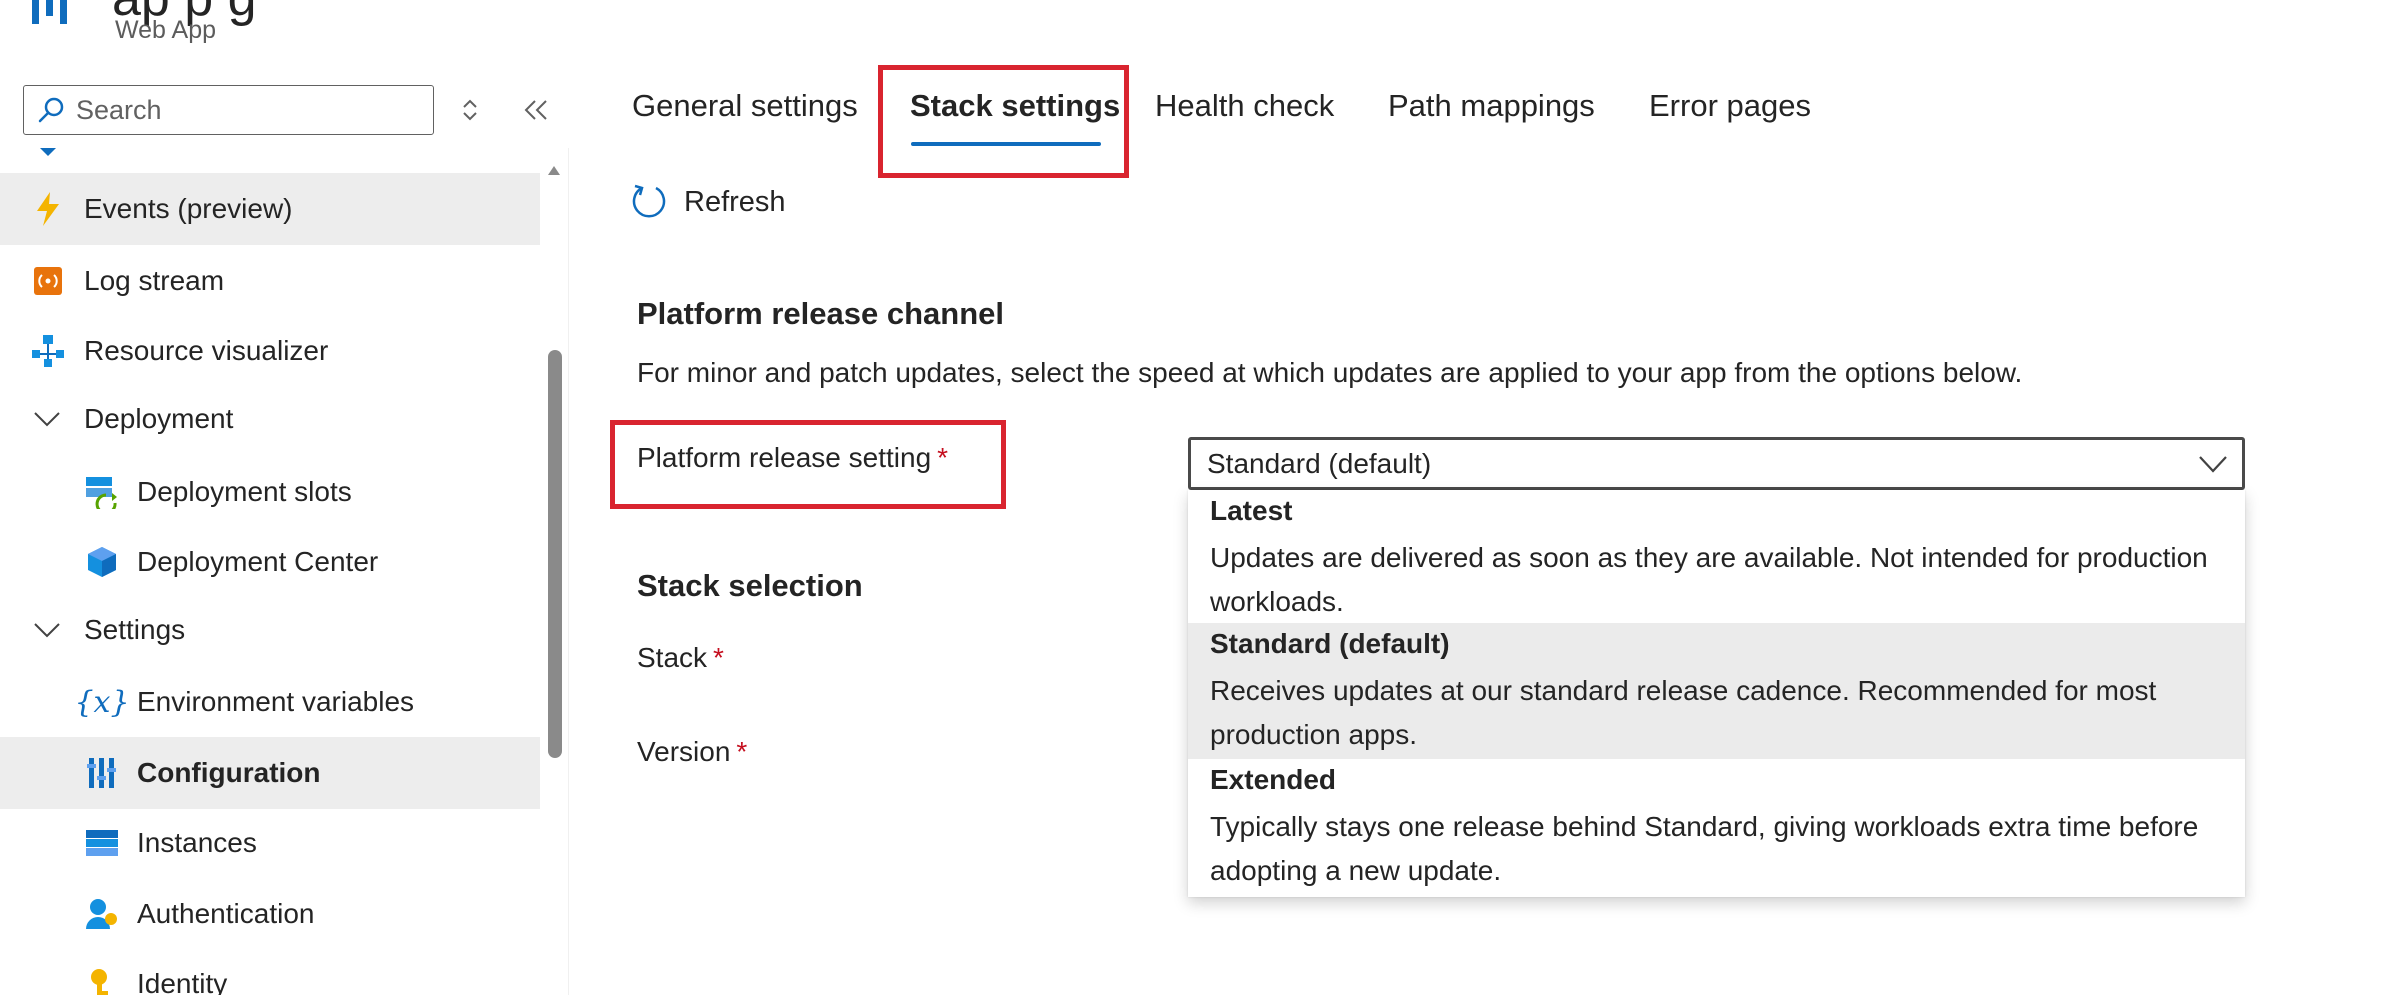  I want to click on search-placeholder: Search, so click(119, 109).